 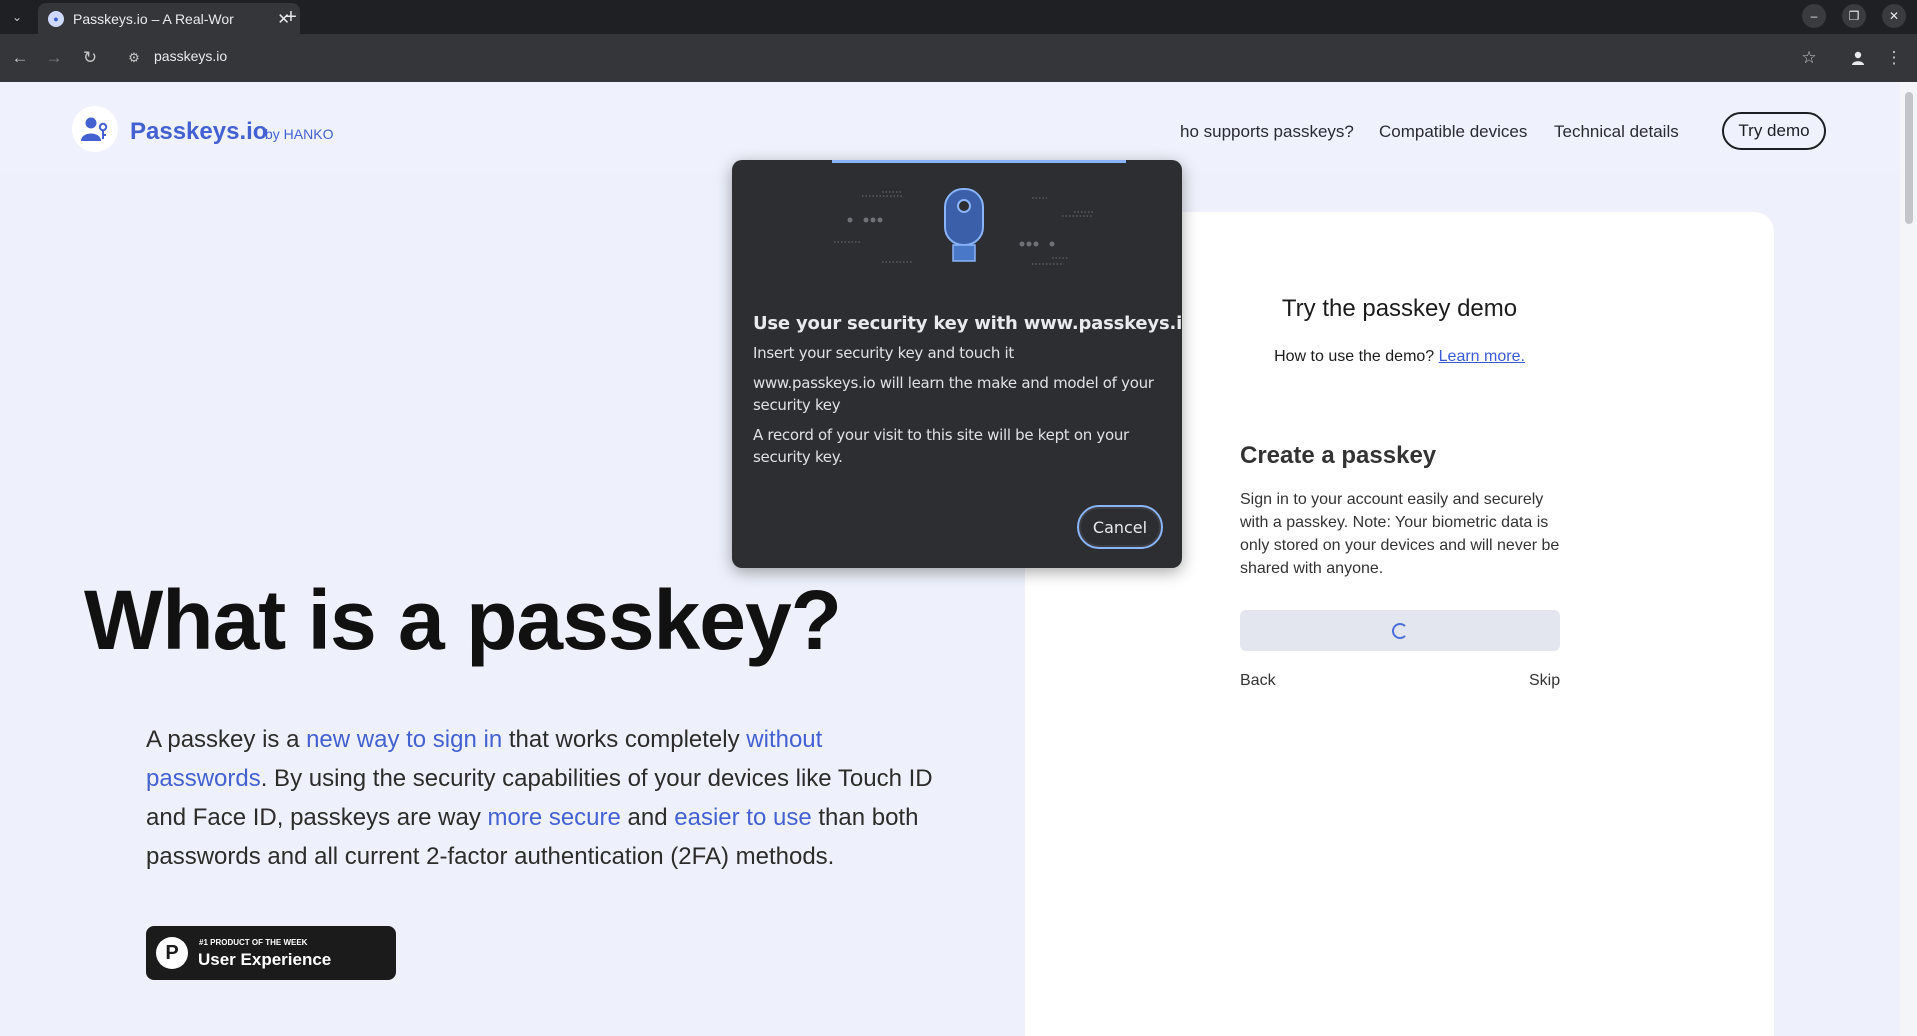 What do you see at coordinates (1120, 527) in the screenshot?
I see `cancel-button: Cancel` at bounding box center [1120, 527].